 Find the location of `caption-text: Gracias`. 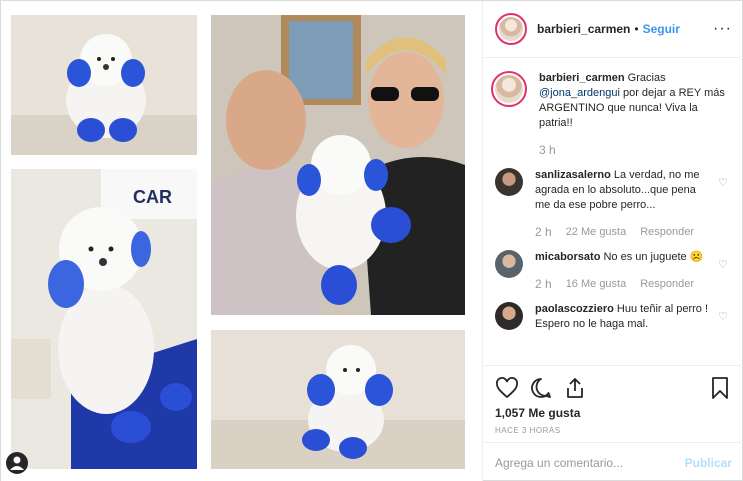

caption-text: Gracias is located at coordinates (645, 78).